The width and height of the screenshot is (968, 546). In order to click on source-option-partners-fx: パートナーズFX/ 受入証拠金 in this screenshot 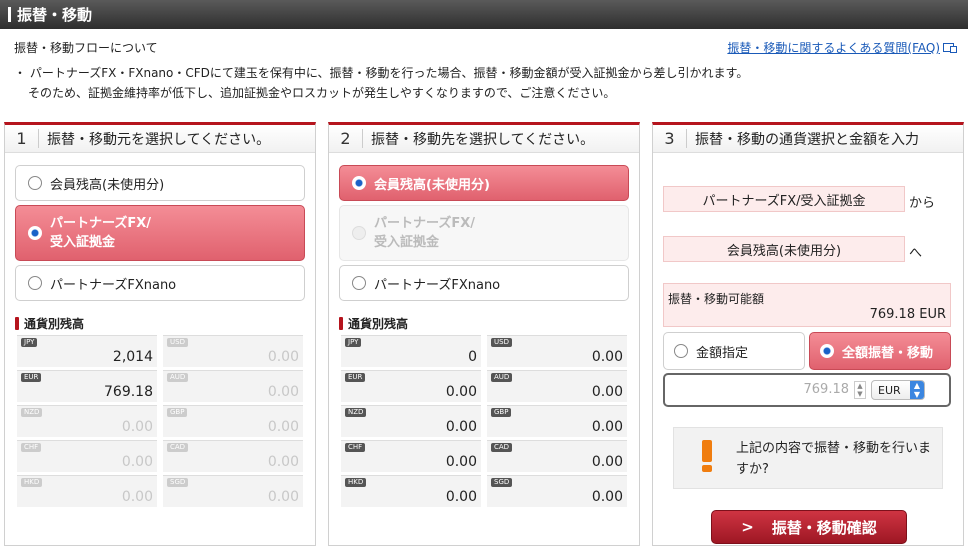, I will do `click(160, 233)`.